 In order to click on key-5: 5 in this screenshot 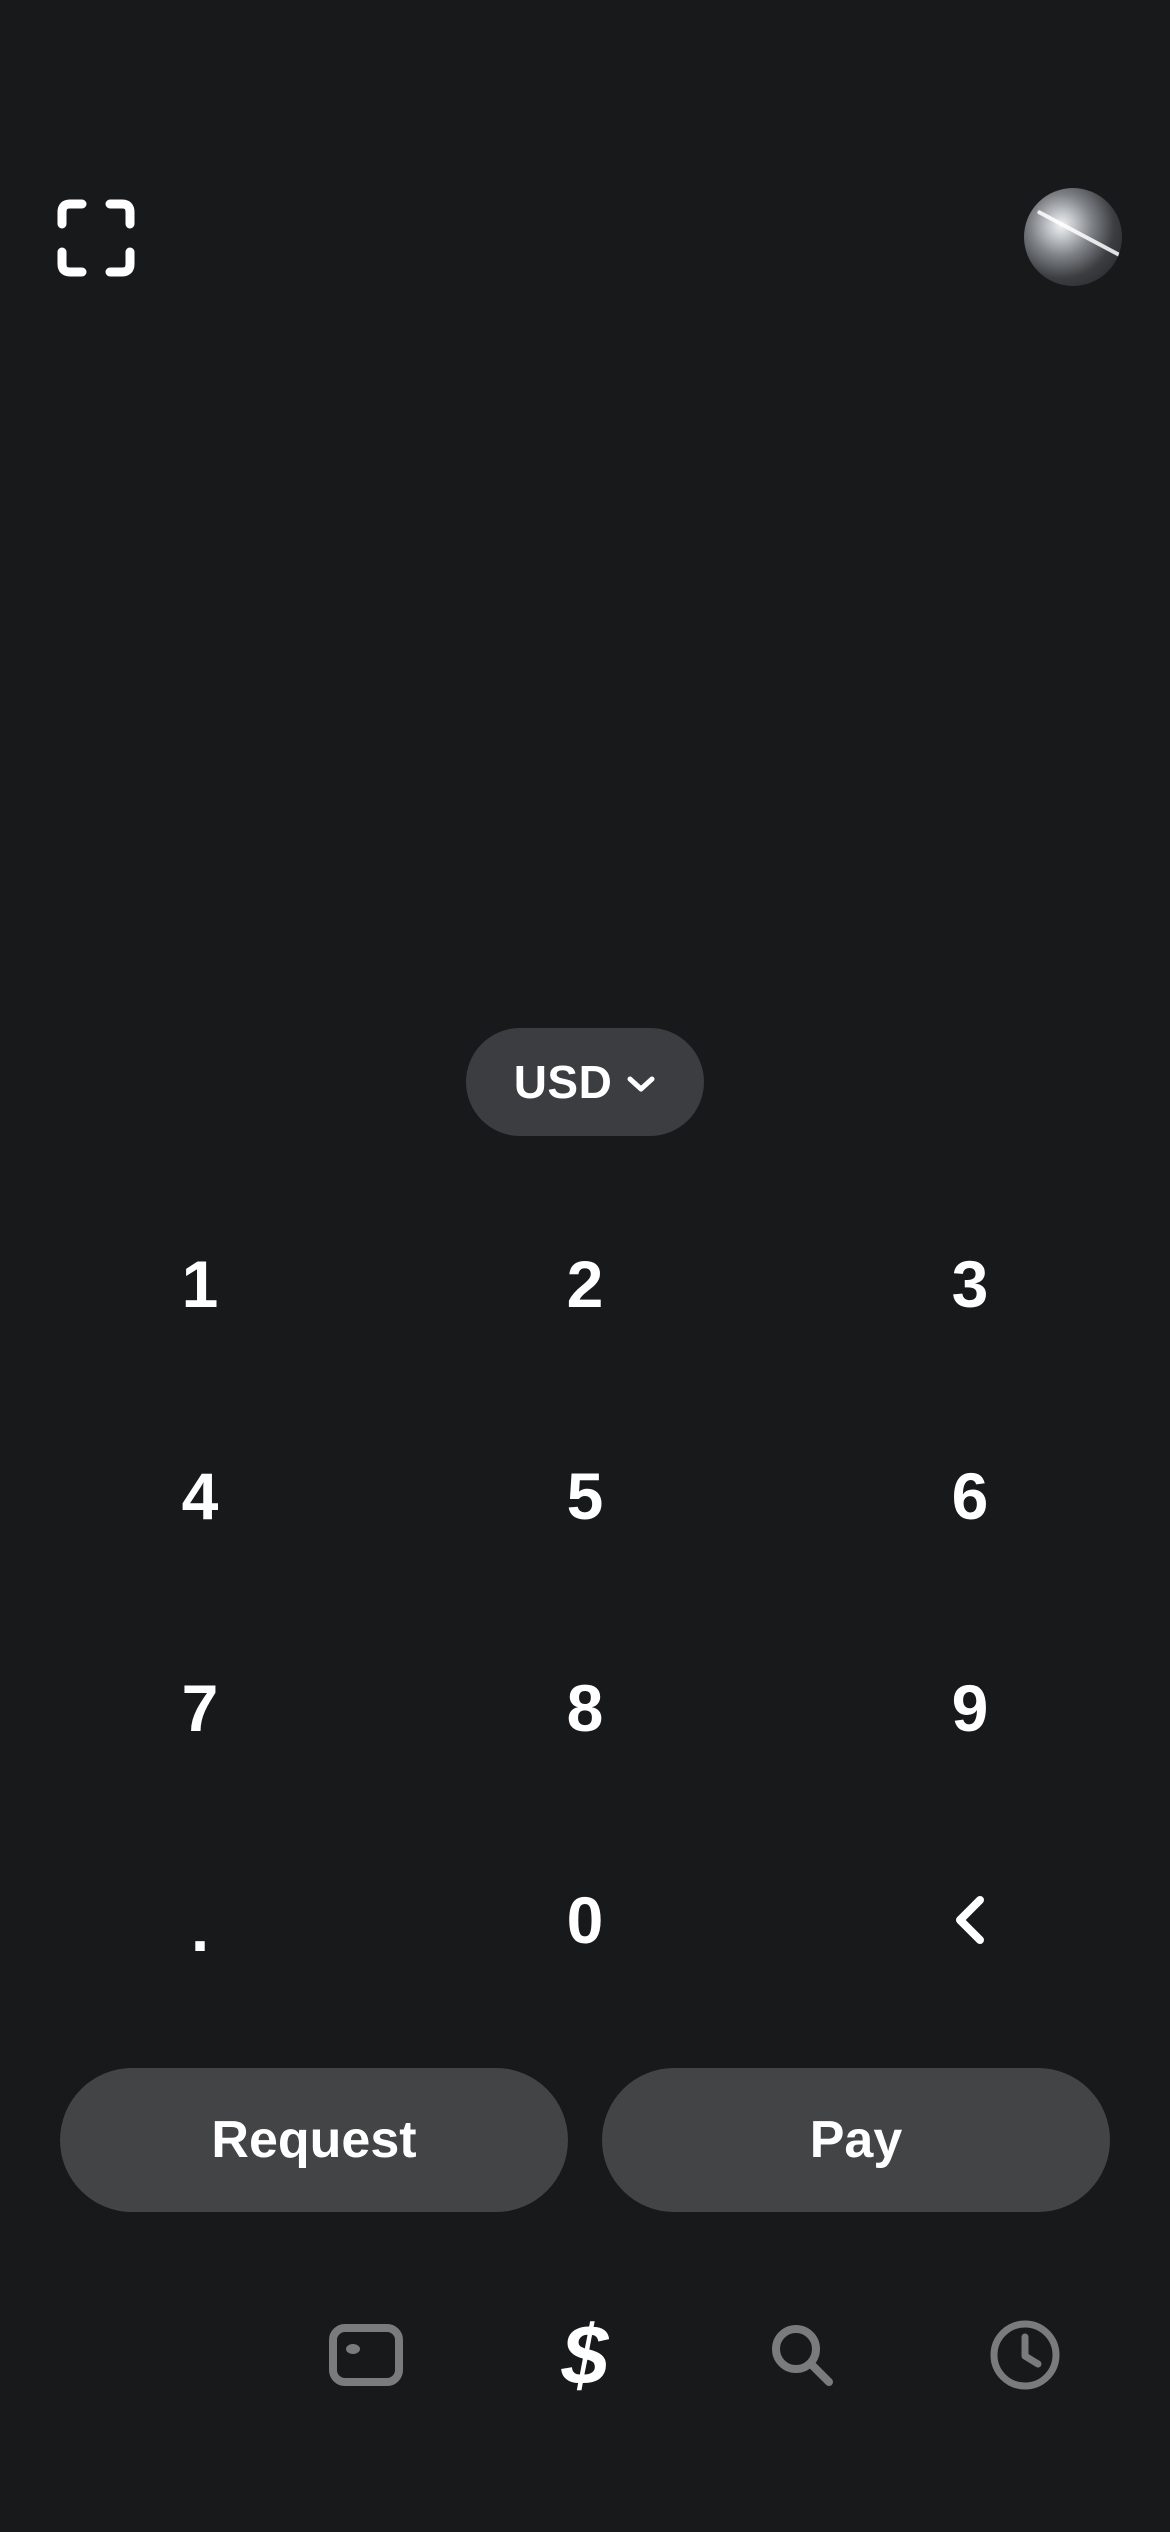, I will do `click(585, 1496)`.